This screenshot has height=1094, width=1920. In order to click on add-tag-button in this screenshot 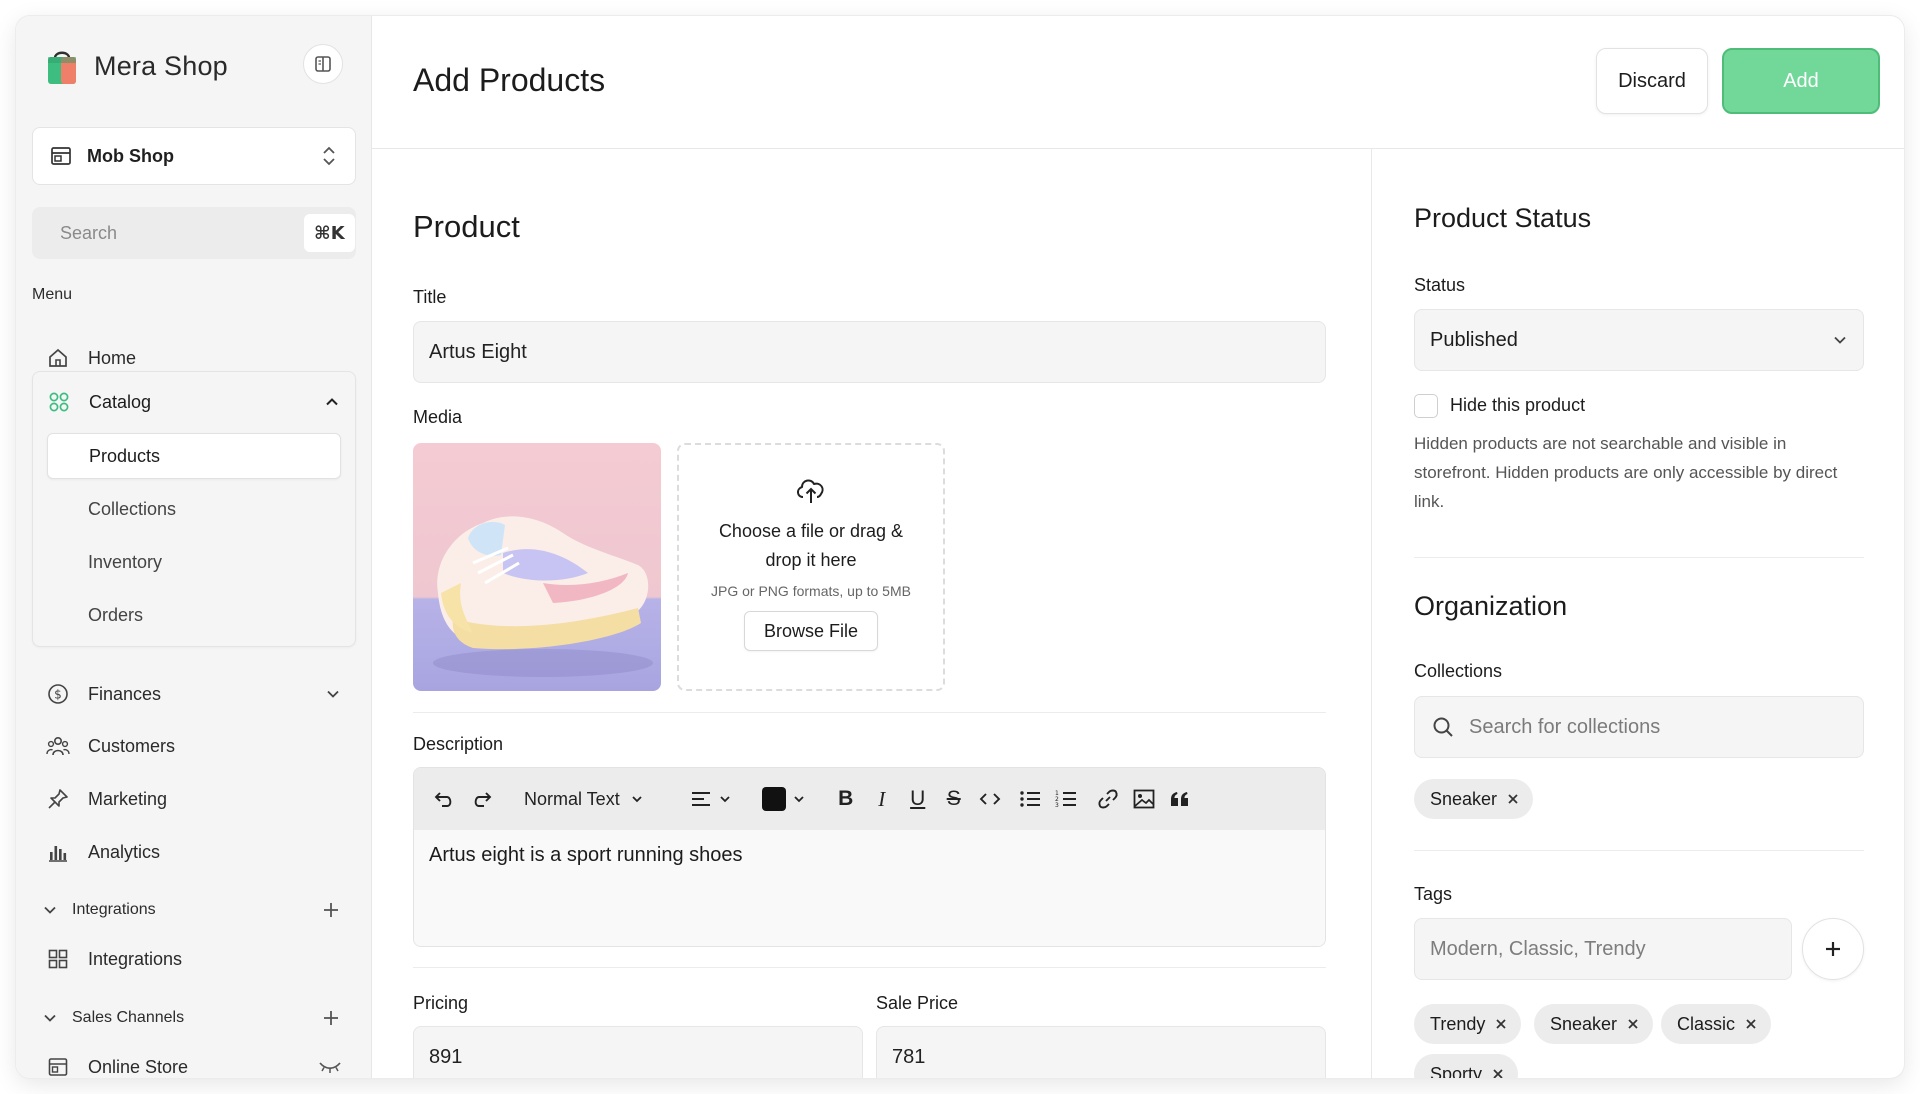, I will do `click(1833, 949)`.